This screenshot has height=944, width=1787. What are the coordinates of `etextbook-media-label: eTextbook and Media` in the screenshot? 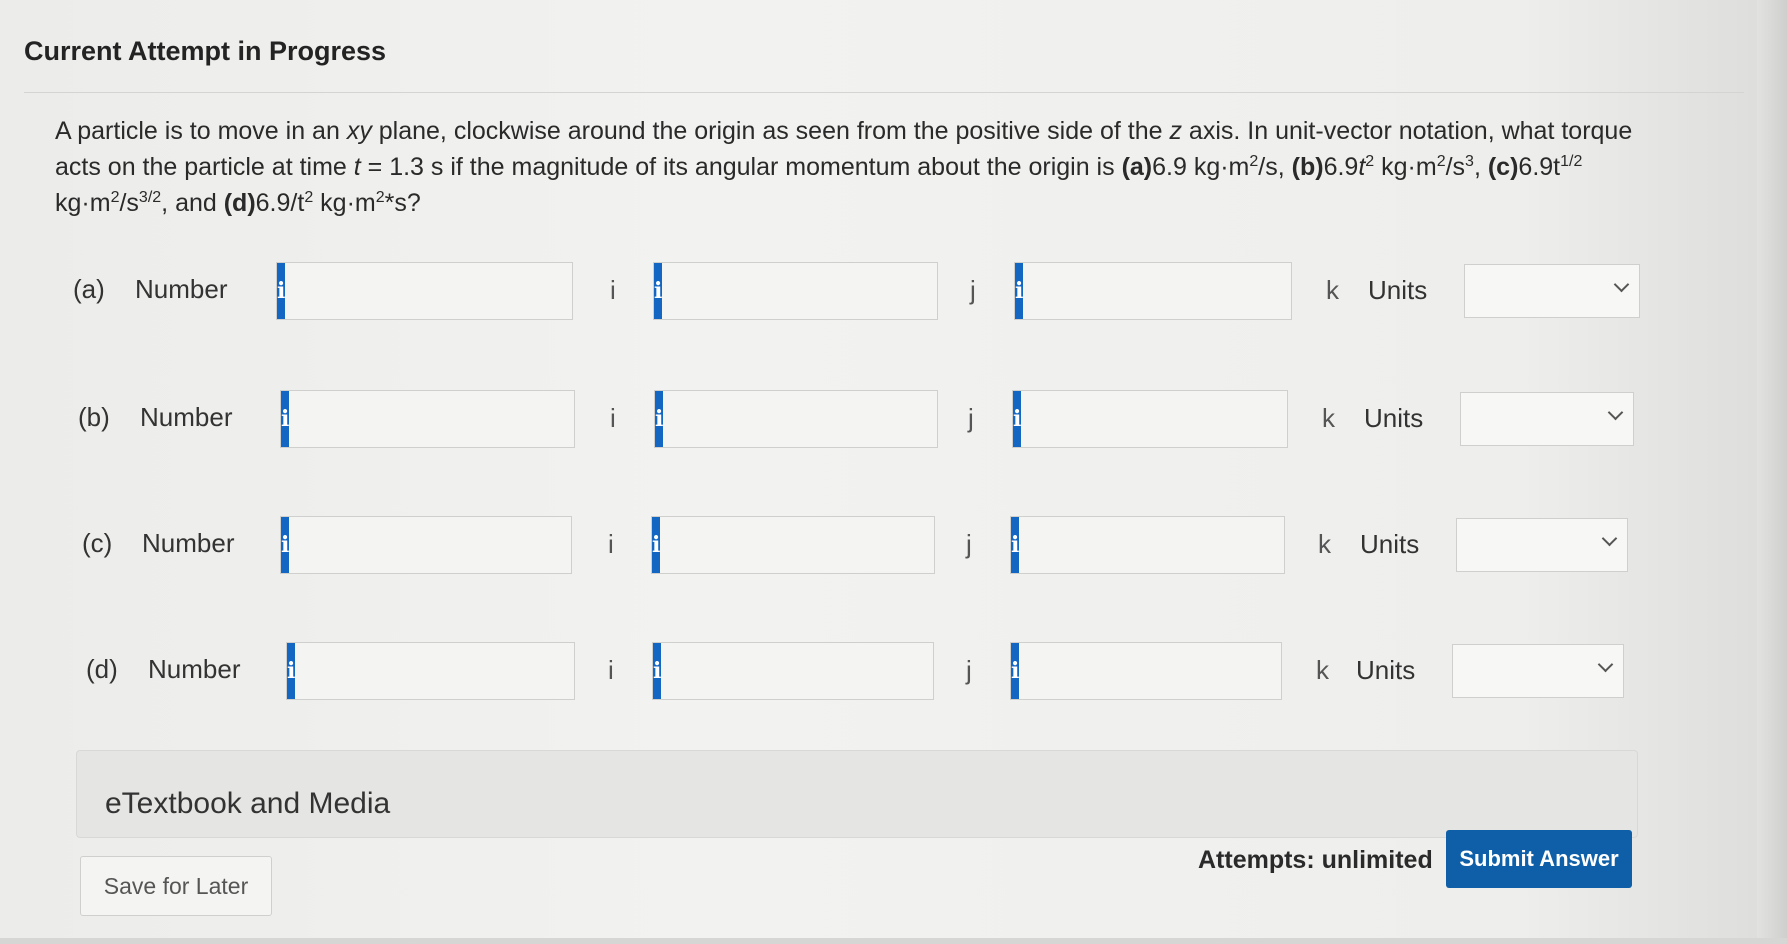 It's located at (248, 803).